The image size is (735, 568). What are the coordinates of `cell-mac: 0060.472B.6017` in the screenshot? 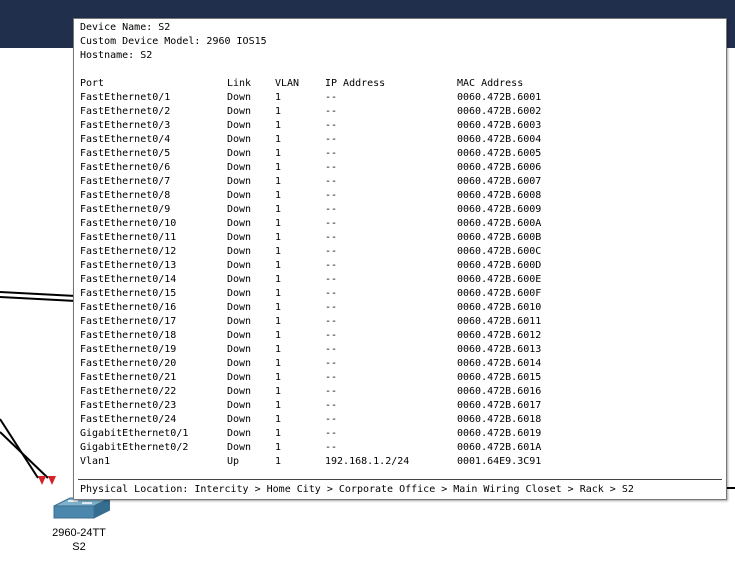 It's located at (499, 405).